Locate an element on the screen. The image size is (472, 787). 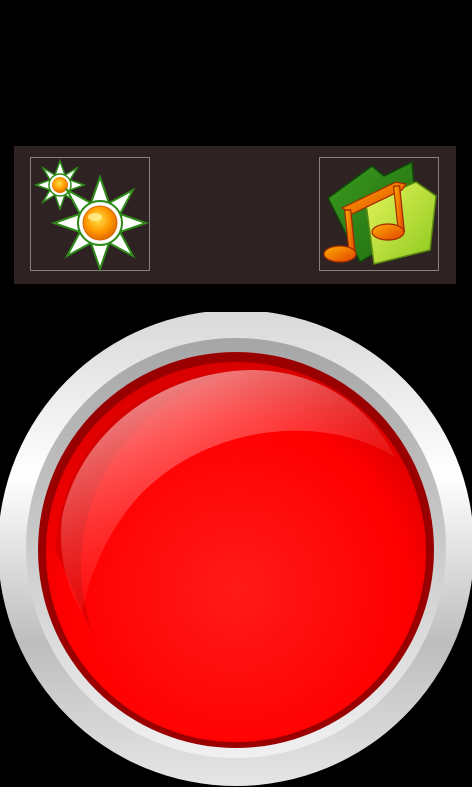
music-folder-button is located at coordinates (379, 214).